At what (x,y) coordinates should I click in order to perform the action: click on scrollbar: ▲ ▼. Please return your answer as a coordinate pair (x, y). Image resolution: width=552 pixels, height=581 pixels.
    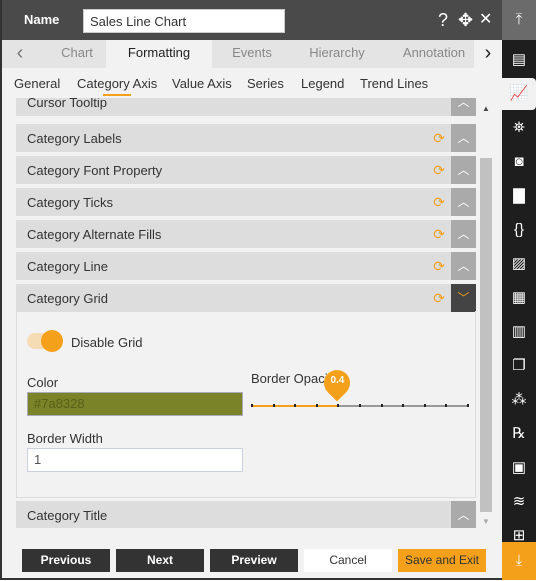
    Looking at the image, I should click on (486, 314).